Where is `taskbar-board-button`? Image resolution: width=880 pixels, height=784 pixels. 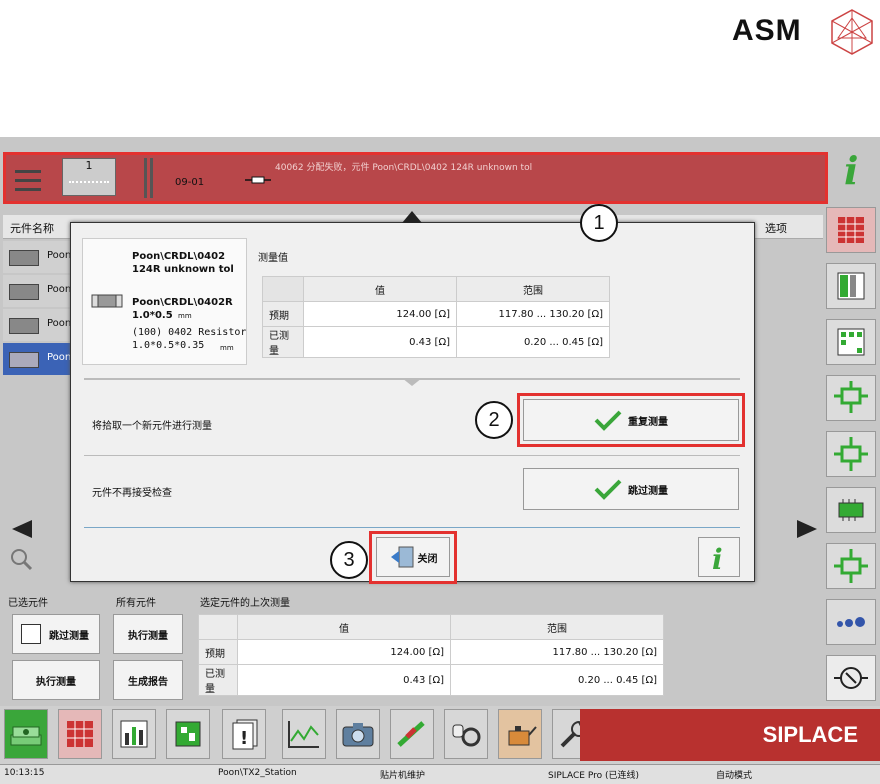 taskbar-board-button is located at coordinates (188, 734).